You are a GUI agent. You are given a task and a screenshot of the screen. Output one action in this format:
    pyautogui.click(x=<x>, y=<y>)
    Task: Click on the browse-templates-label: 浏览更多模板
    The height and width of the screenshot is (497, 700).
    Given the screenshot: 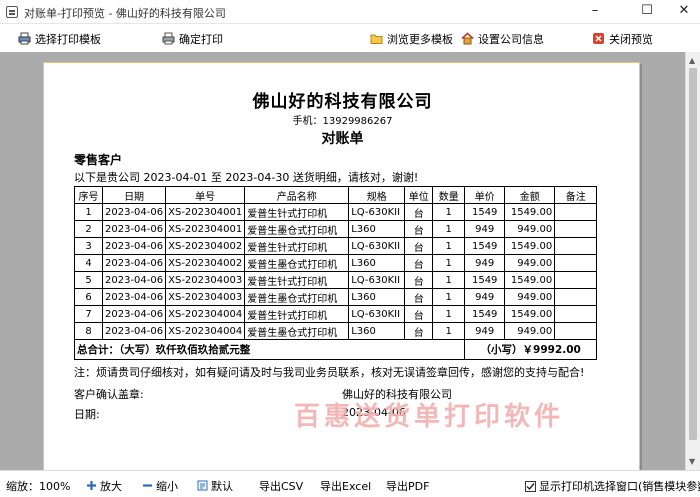 What is the action you would take?
    pyautogui.click(x=420, y=39)
    